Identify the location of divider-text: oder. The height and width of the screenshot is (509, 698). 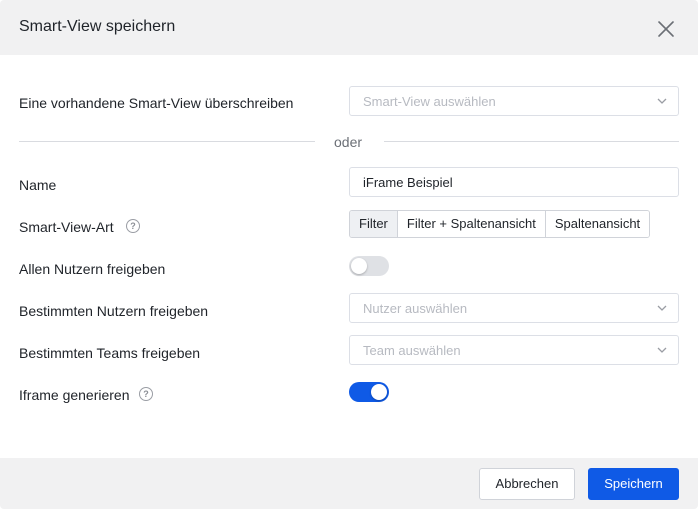
(348, 142).